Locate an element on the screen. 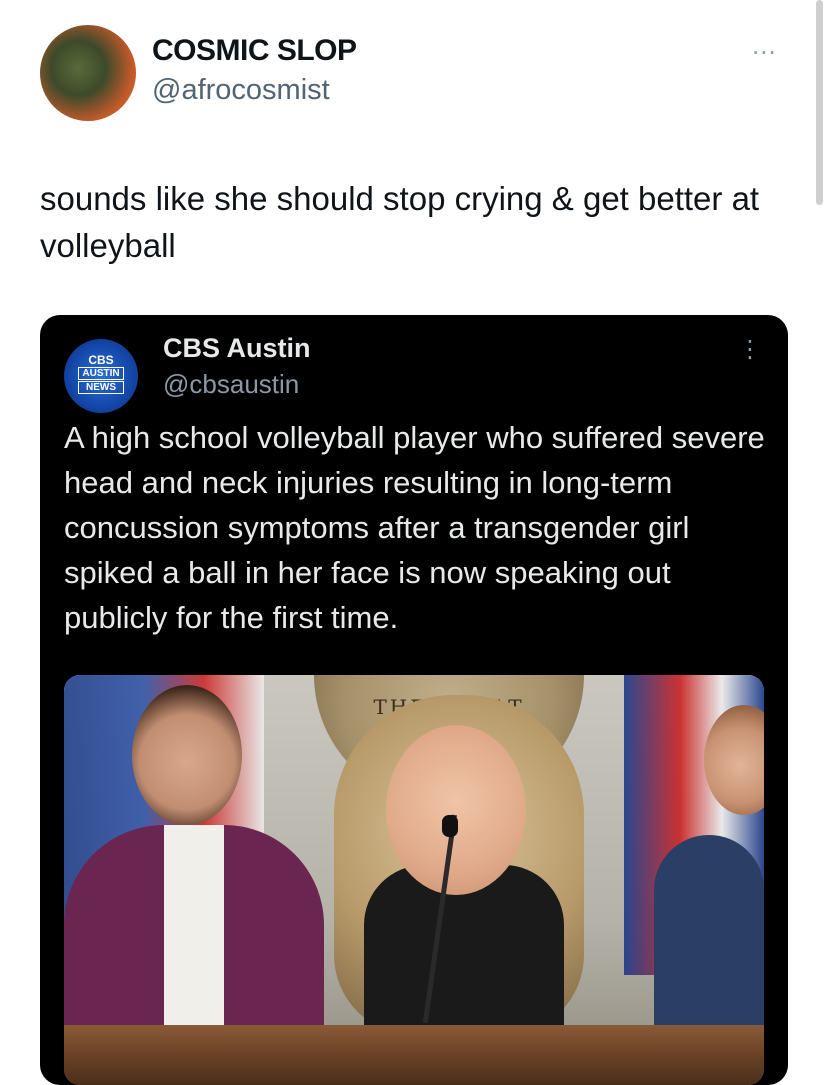  speaker-face is located at coordinates (456, 810).